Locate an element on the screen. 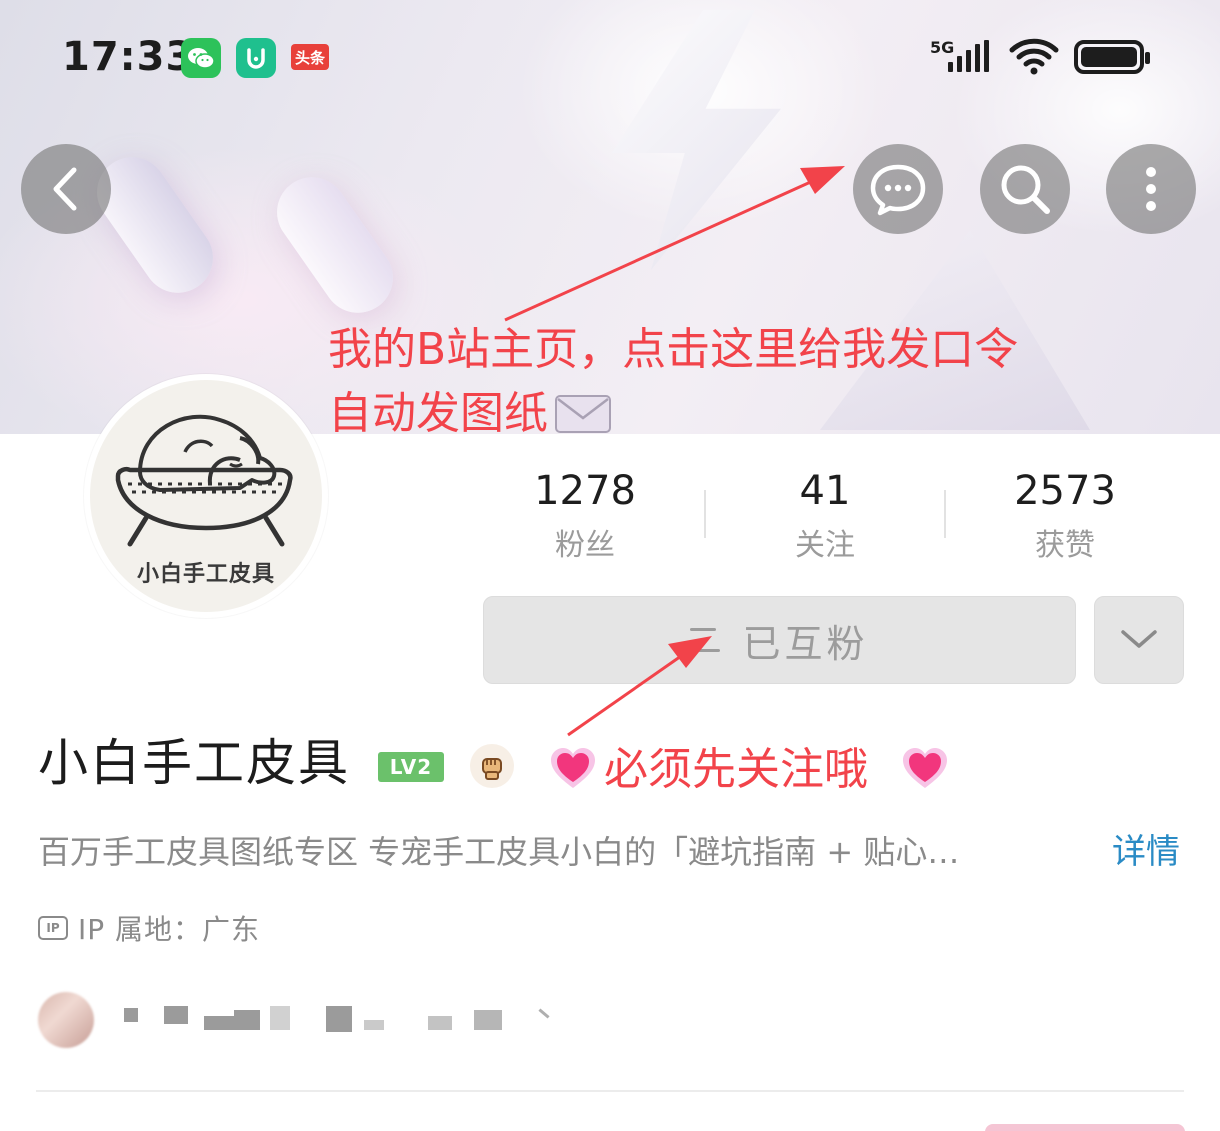 The height and width of the screenshot is (1131, 1220). bottom-tab-edge is located at coordinates (1085, 1127).